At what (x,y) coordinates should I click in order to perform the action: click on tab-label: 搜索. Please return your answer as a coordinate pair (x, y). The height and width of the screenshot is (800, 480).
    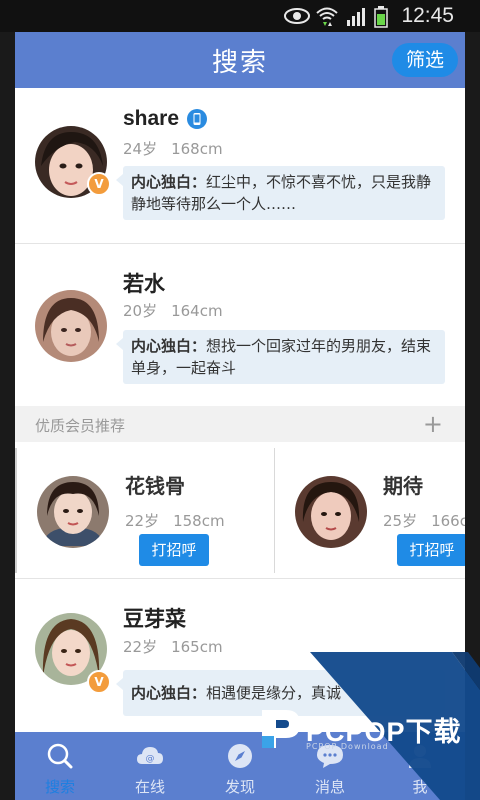
    Looking at the image, I should click on (59, 787).